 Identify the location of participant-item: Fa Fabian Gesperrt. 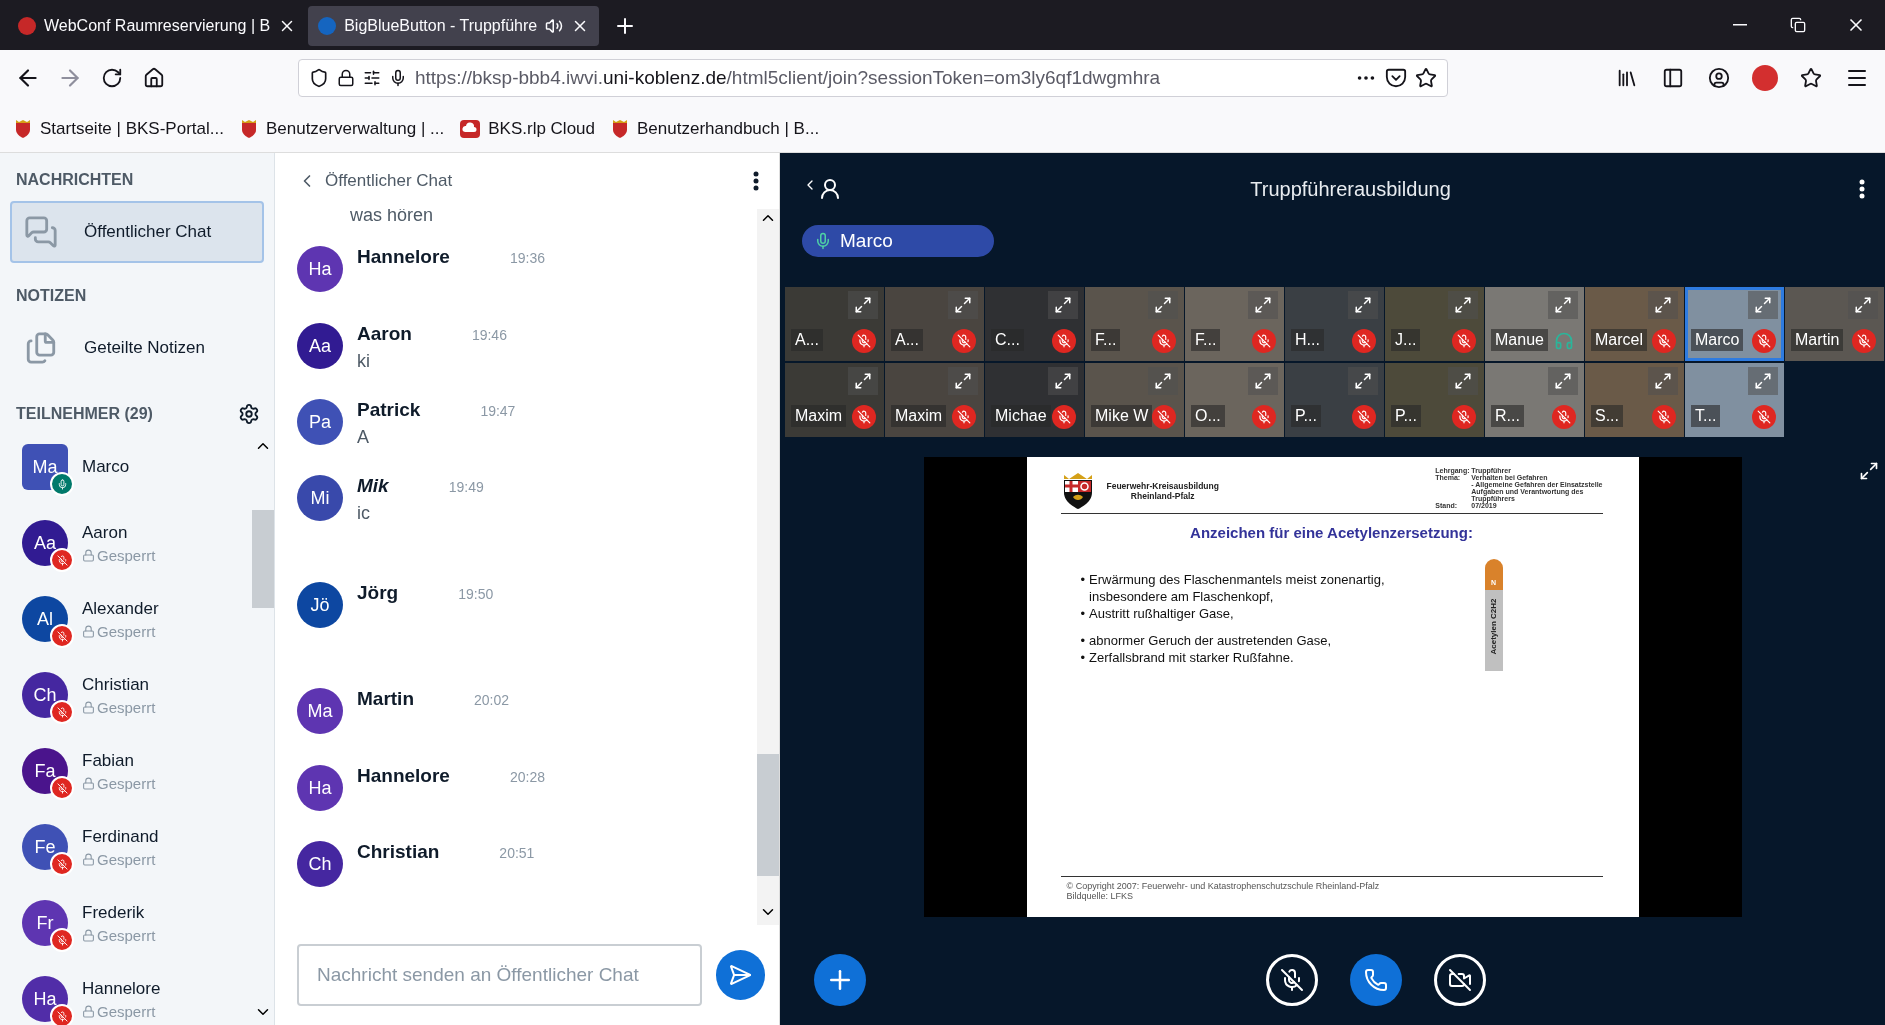
(131, 771).